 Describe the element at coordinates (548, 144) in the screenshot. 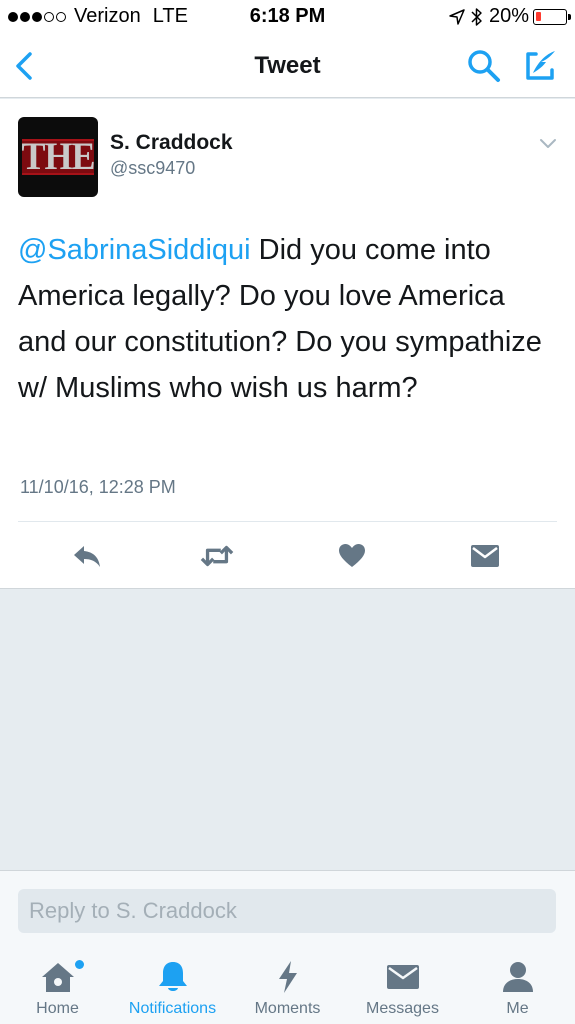

I see `chevron-down-icon` at that location.